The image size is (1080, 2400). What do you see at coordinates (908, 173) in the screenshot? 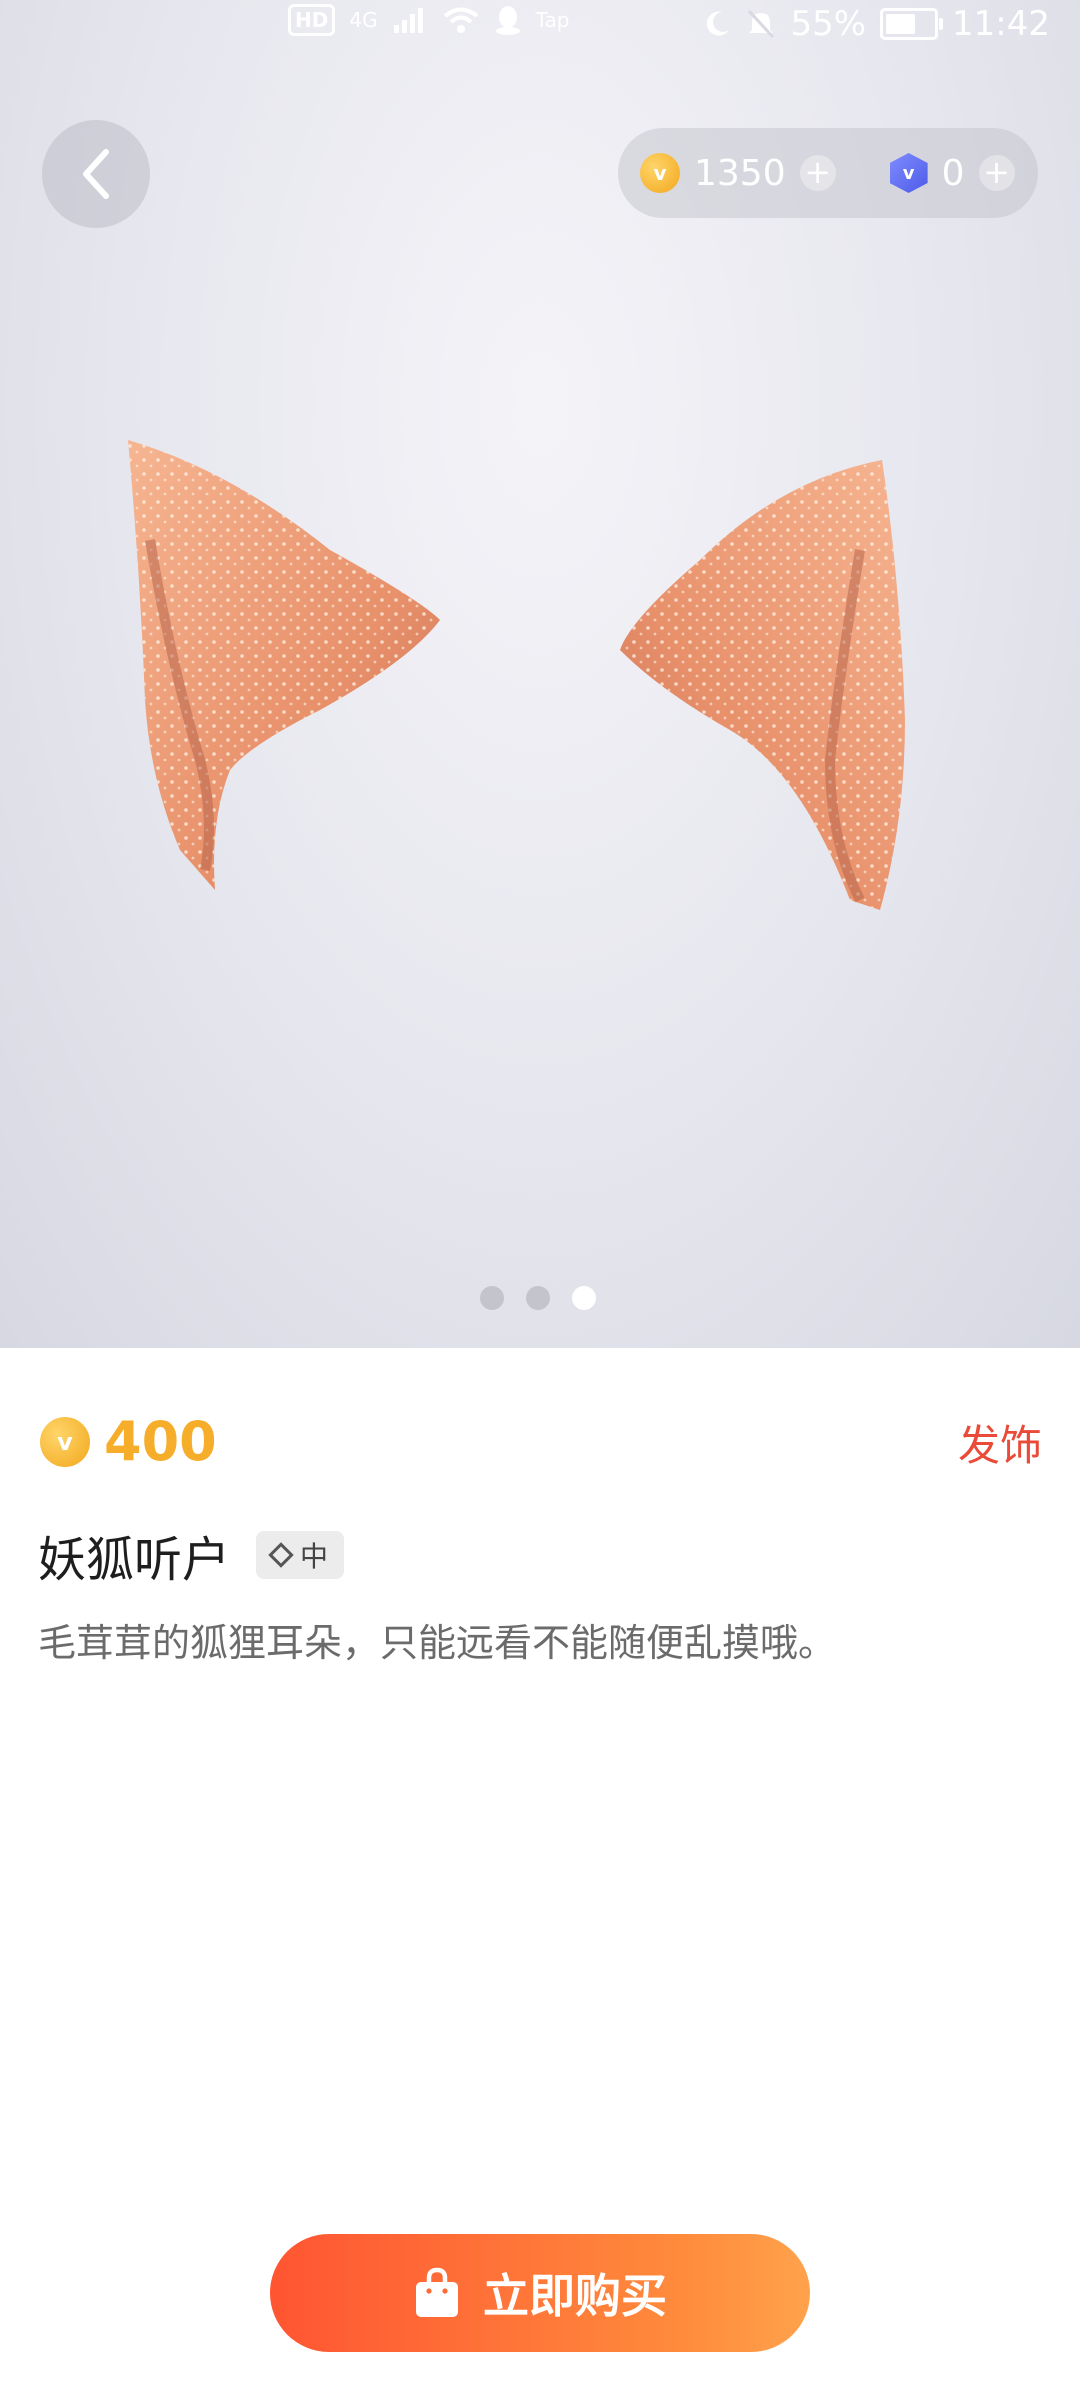
I see `gem-icon: v` at bounding box center [908, 173].